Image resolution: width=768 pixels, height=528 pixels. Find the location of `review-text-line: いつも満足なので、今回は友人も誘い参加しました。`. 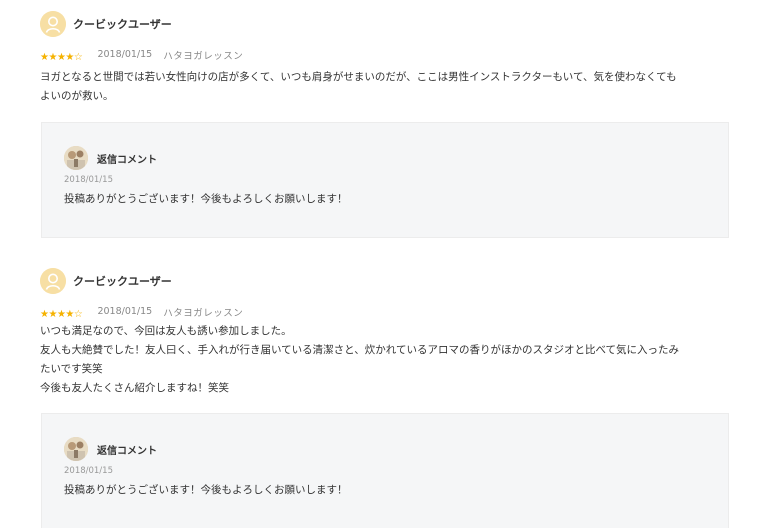

review-text-line: いつも満足なので、今回は友人も誘い参加しました。 is located at coordinates (166, 331).